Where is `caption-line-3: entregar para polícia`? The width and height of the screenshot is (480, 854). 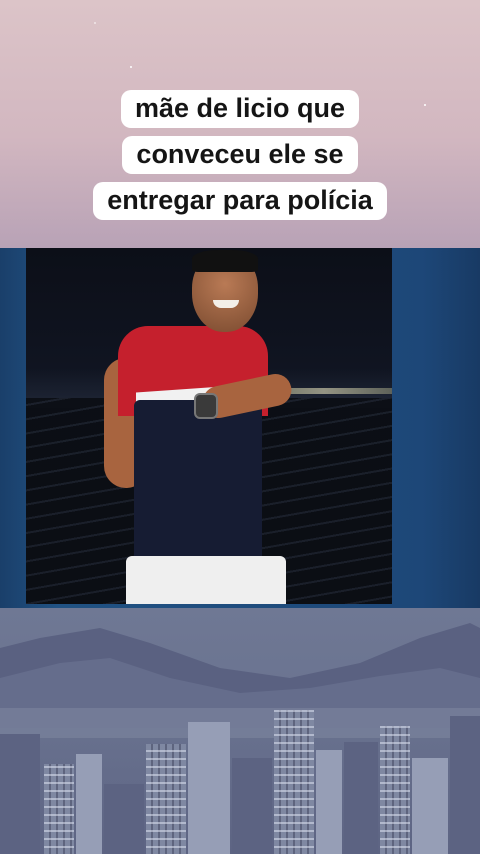 caption-line-3: entregar para polícia is located at coordinates (240, 201).